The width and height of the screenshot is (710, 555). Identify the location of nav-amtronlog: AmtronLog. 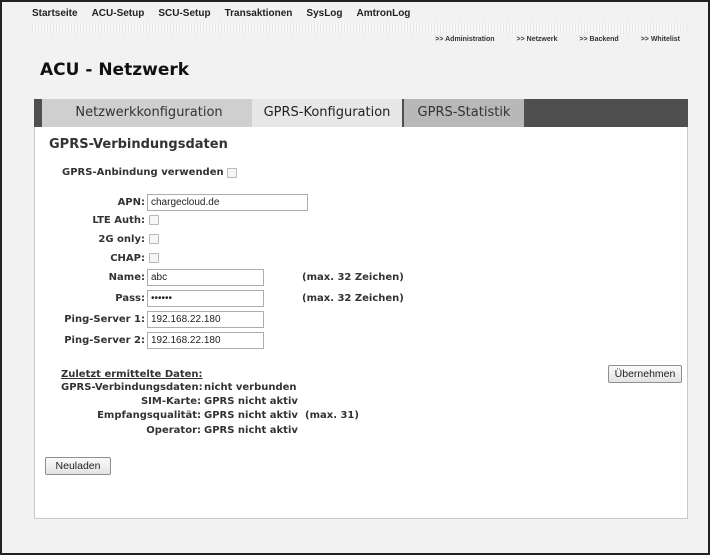
(384, 15).